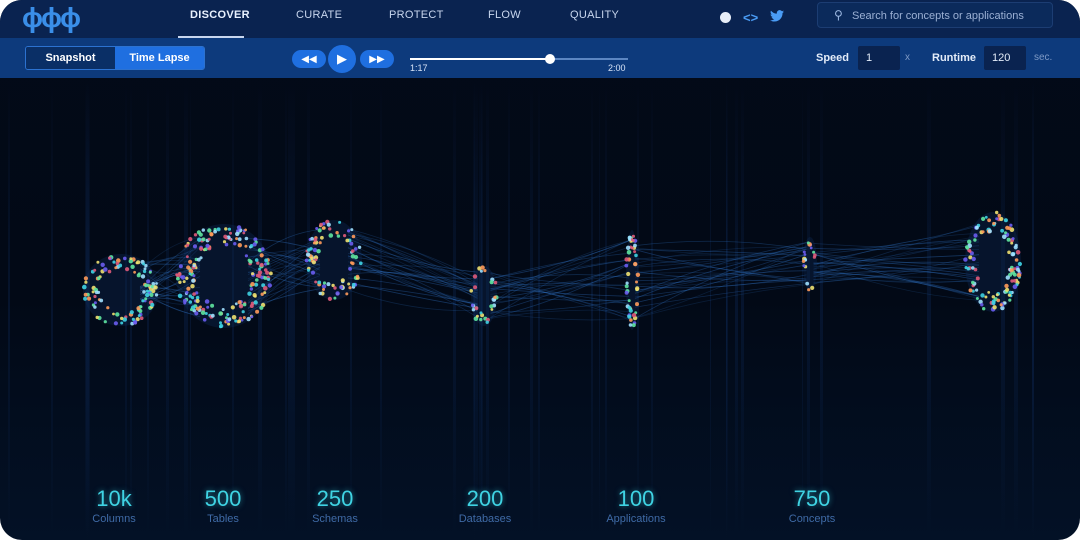 The height and width of the screenshot is (540, 1080). What do you see at coordinates (51, 18) in the screenshot?
I see `logo: ϕϕϕ` at bounding box center [51, 18].